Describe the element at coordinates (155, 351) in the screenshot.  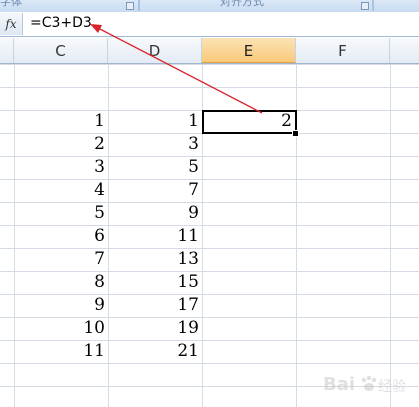
I see `cell-d: 21` at that location.